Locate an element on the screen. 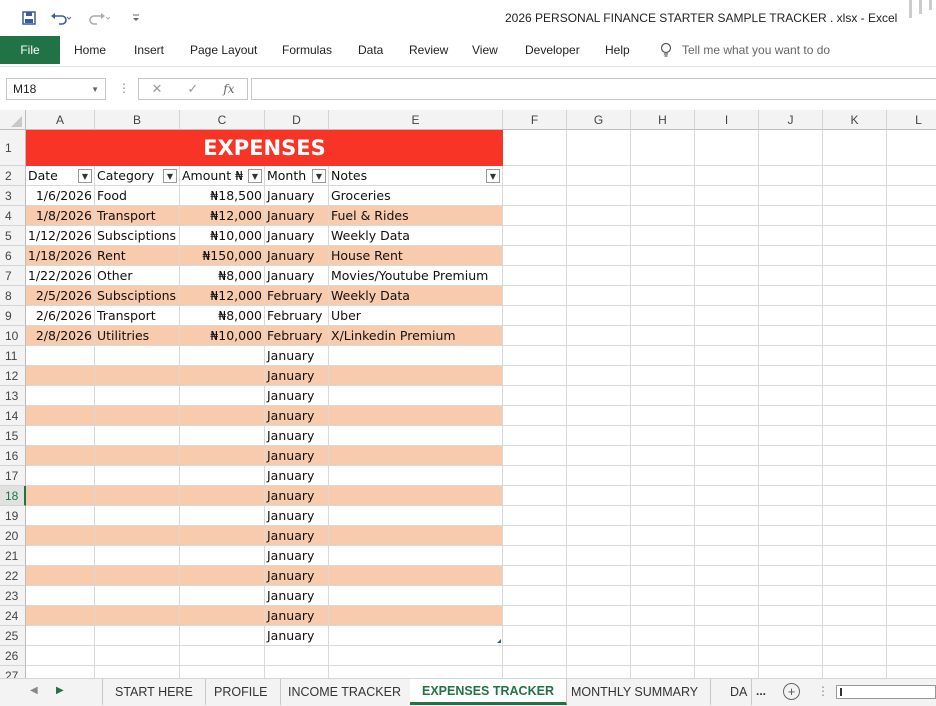 This screenshot has width=936, height=706. table-cell: 1/6/2026 is located at coordinates (60, 196).